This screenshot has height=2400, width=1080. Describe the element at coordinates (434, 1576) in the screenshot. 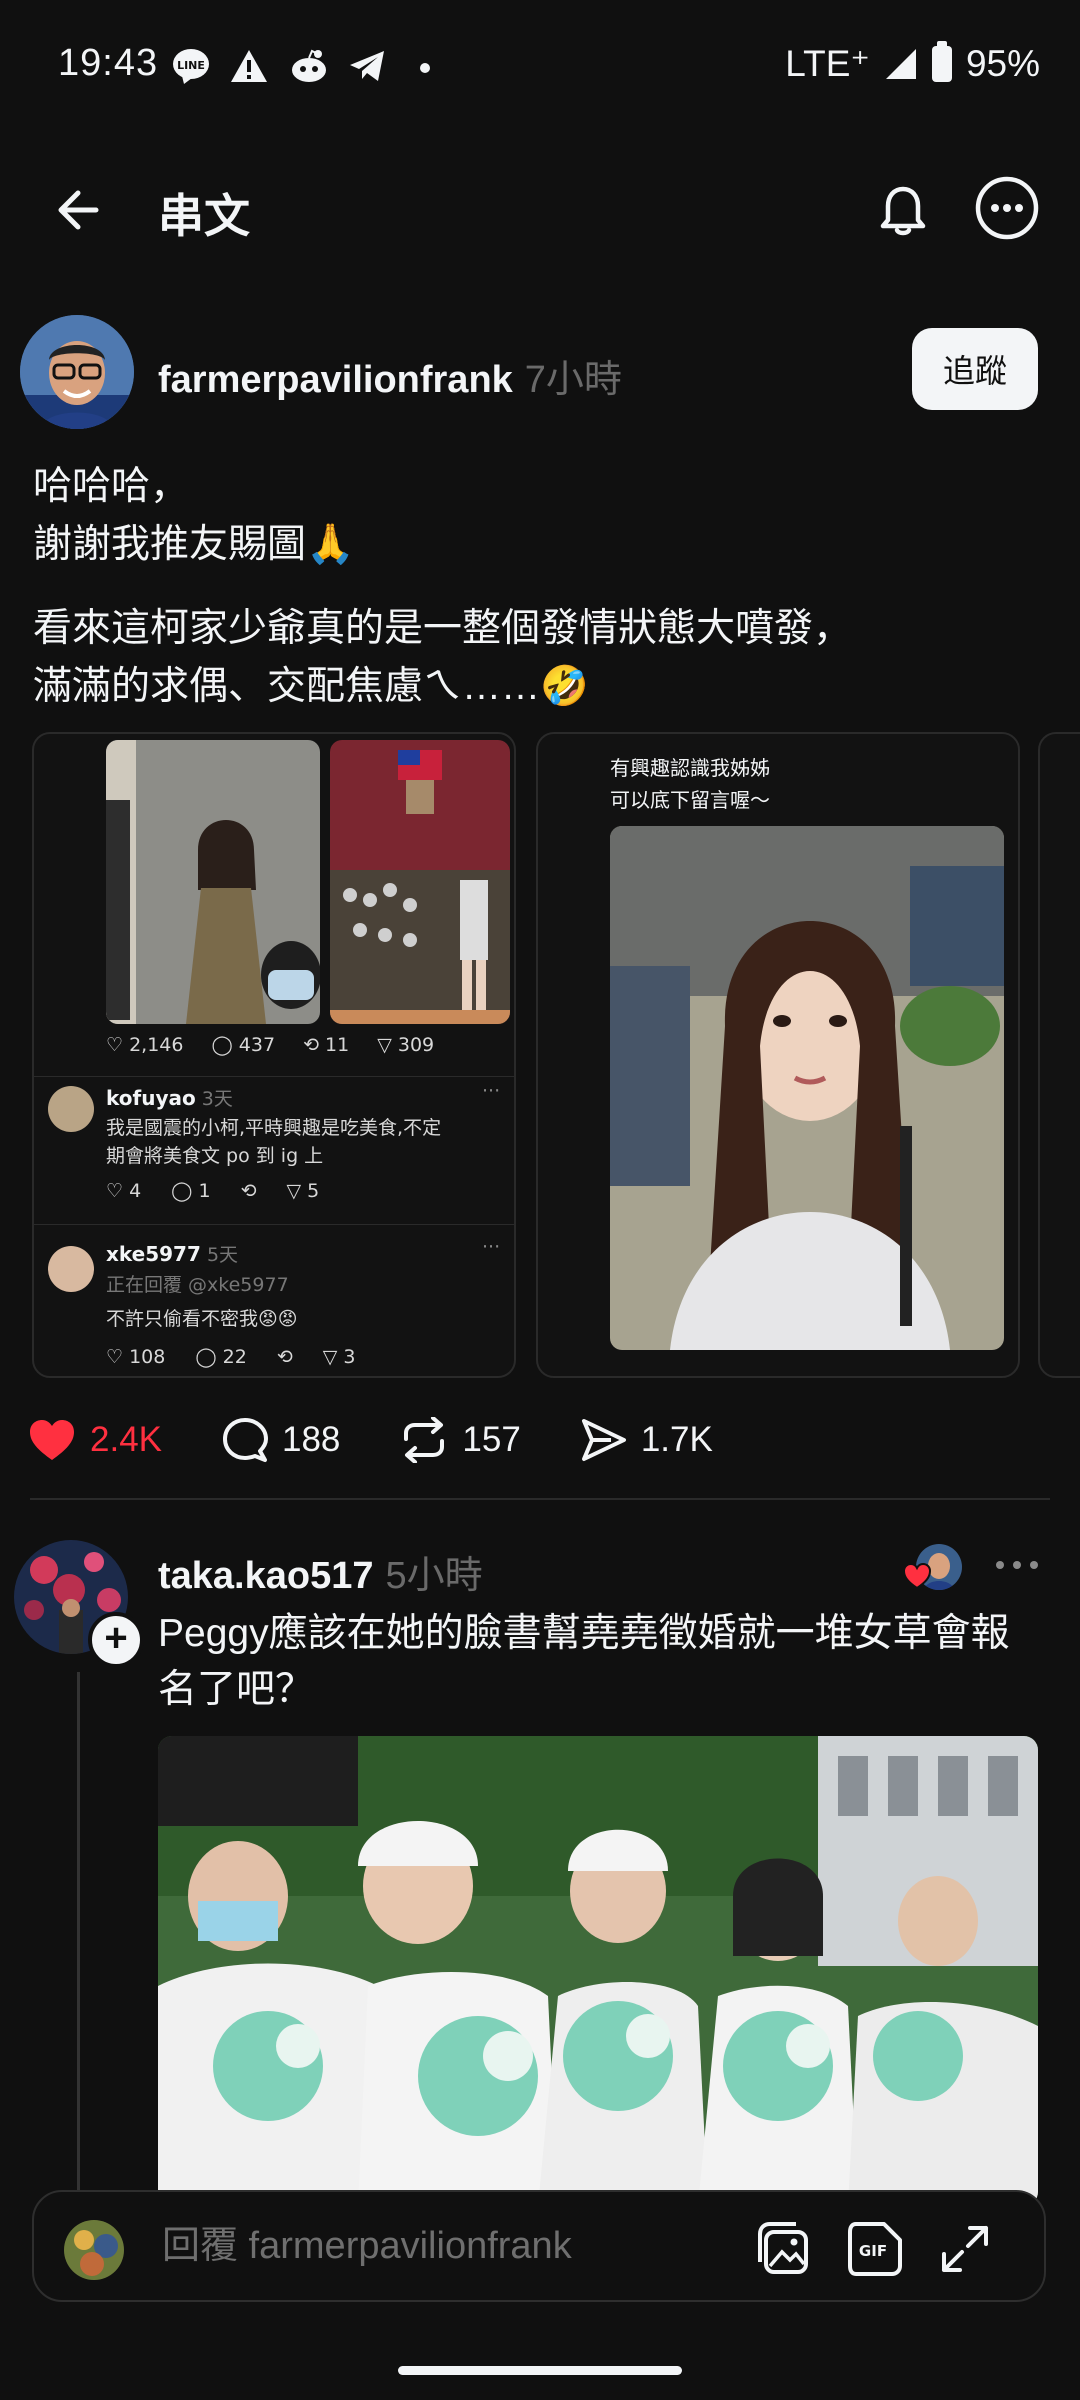

I see `reply-time: 5小時` at that location.